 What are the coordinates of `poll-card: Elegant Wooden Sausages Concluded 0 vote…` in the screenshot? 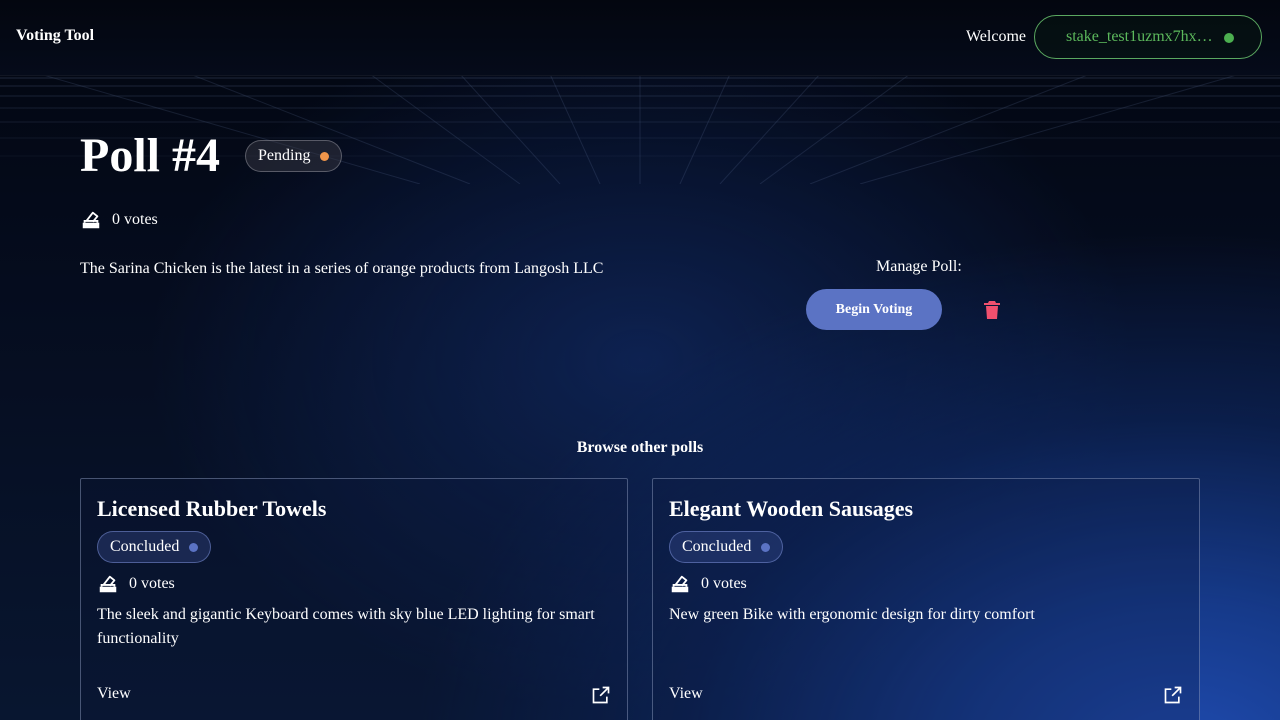 It's located at (926, 599).